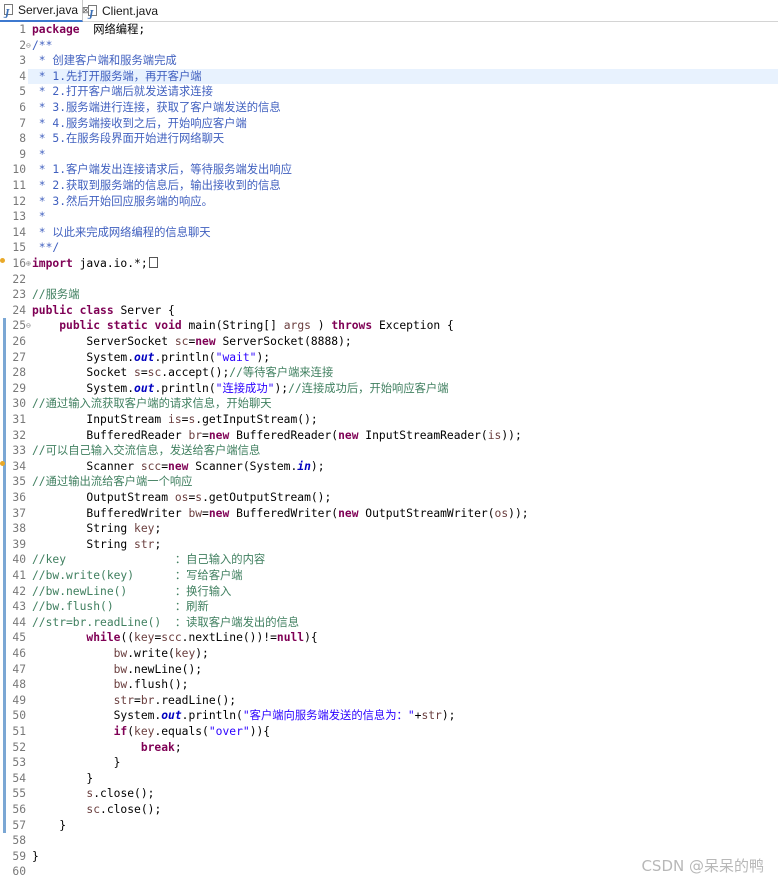 The height and width of the screenshot is (884, 778). Describe the element at coordinates (19, 575) in the screenshot. I see `line-number: 41` at that location.